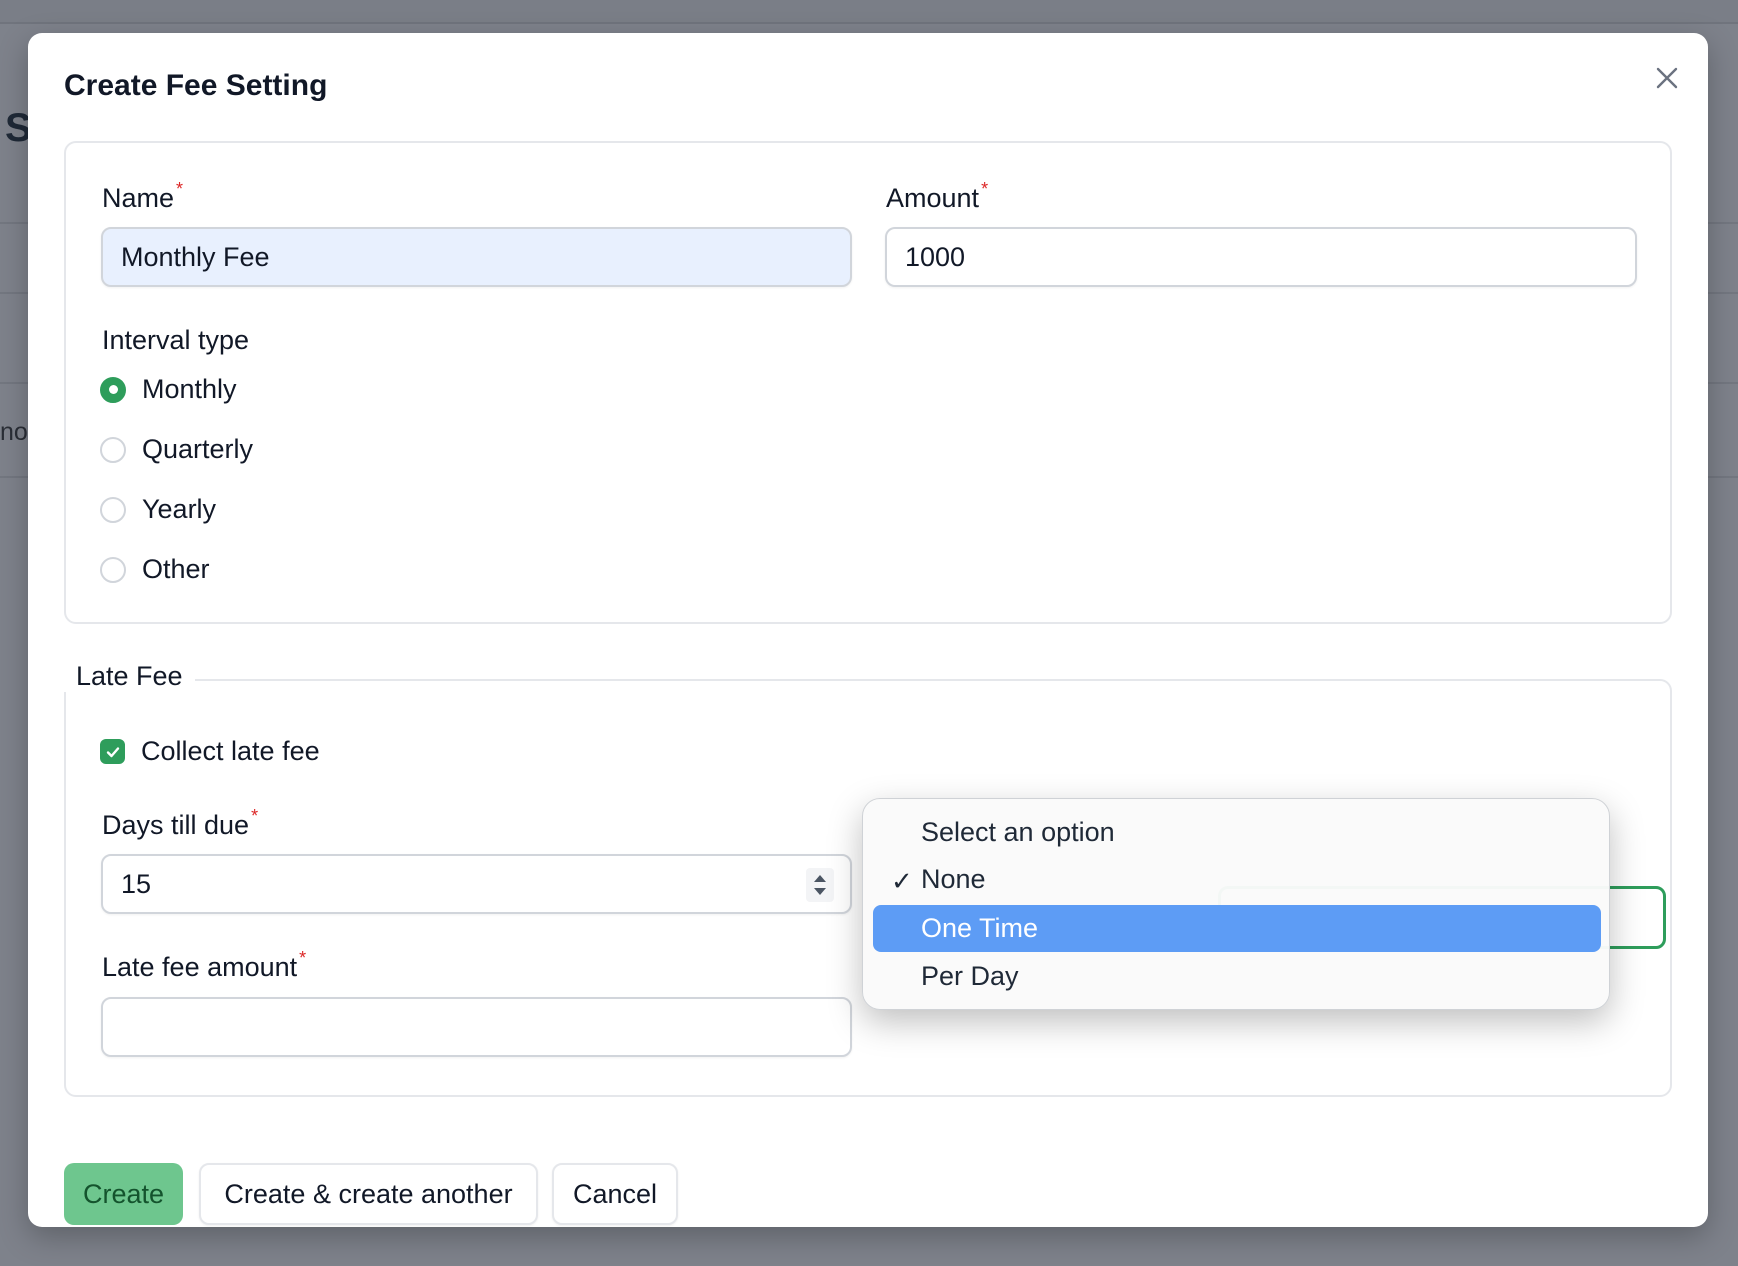 The width and height of the screenshot is (1738, 1266). What do you see at coordinates (1237, 928) in the screenshot?
I see `dropdown-option-one-time: One Time` at bounding box center [1237, 928].